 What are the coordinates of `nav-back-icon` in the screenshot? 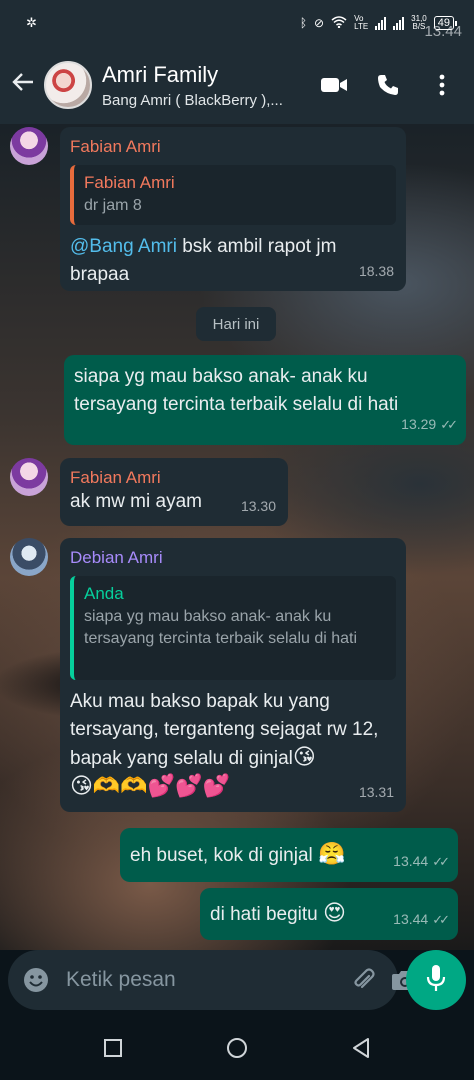 It's located at (361, 1048).